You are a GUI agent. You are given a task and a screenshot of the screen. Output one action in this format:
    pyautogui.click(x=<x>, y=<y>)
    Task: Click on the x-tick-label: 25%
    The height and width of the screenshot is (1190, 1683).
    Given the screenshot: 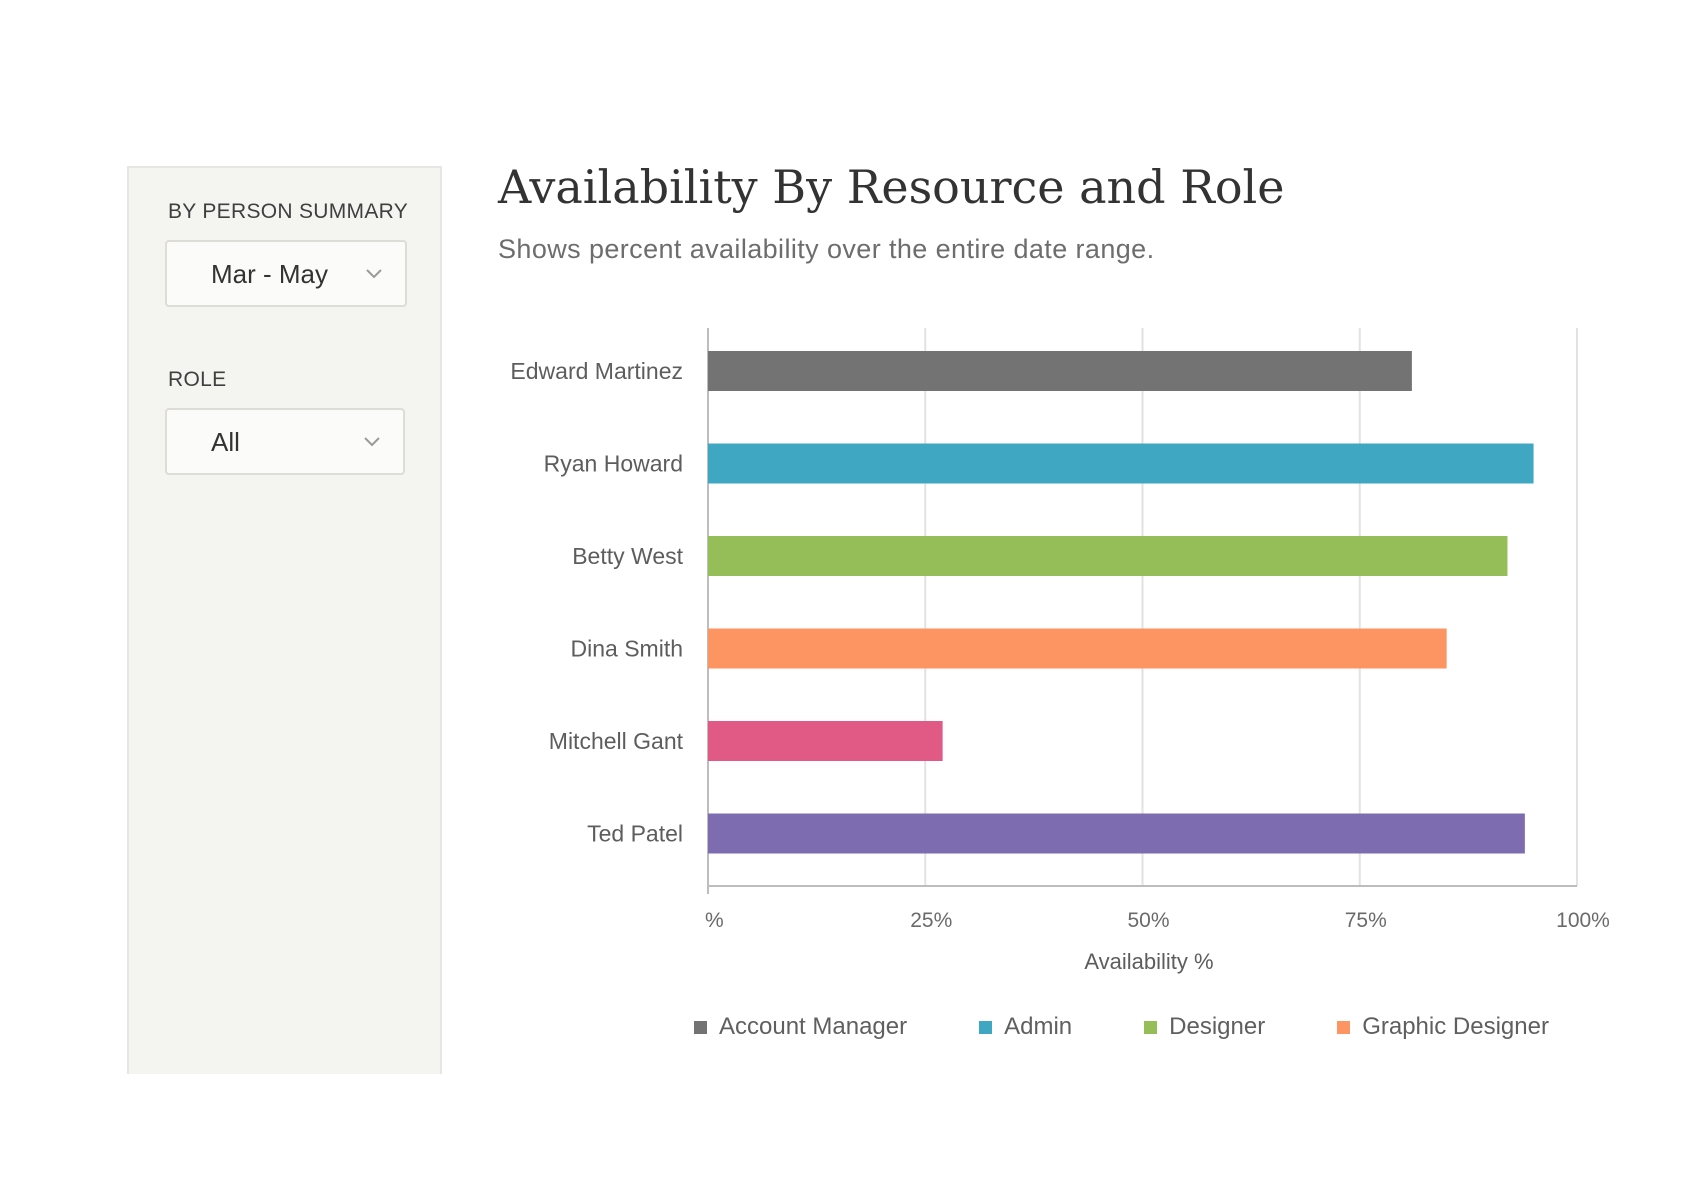 What is the action you would take?
    pyautogui.click(x=931, y=920)
    